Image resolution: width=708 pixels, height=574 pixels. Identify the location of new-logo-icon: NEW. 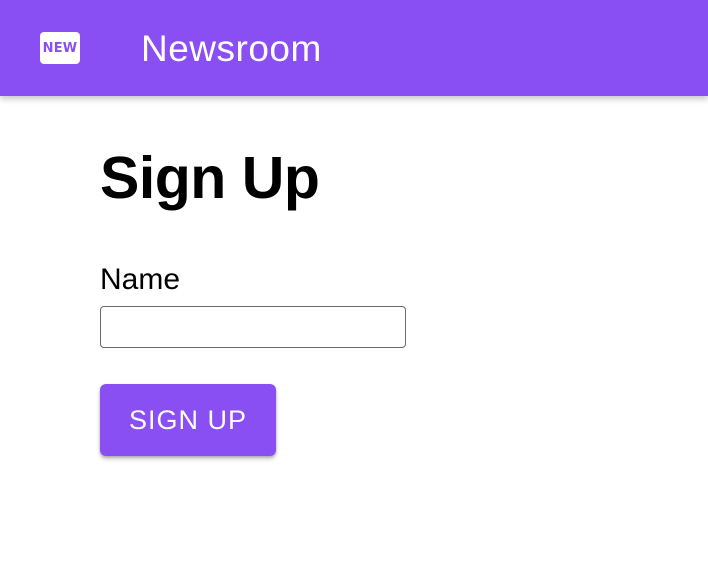
(60, 48).